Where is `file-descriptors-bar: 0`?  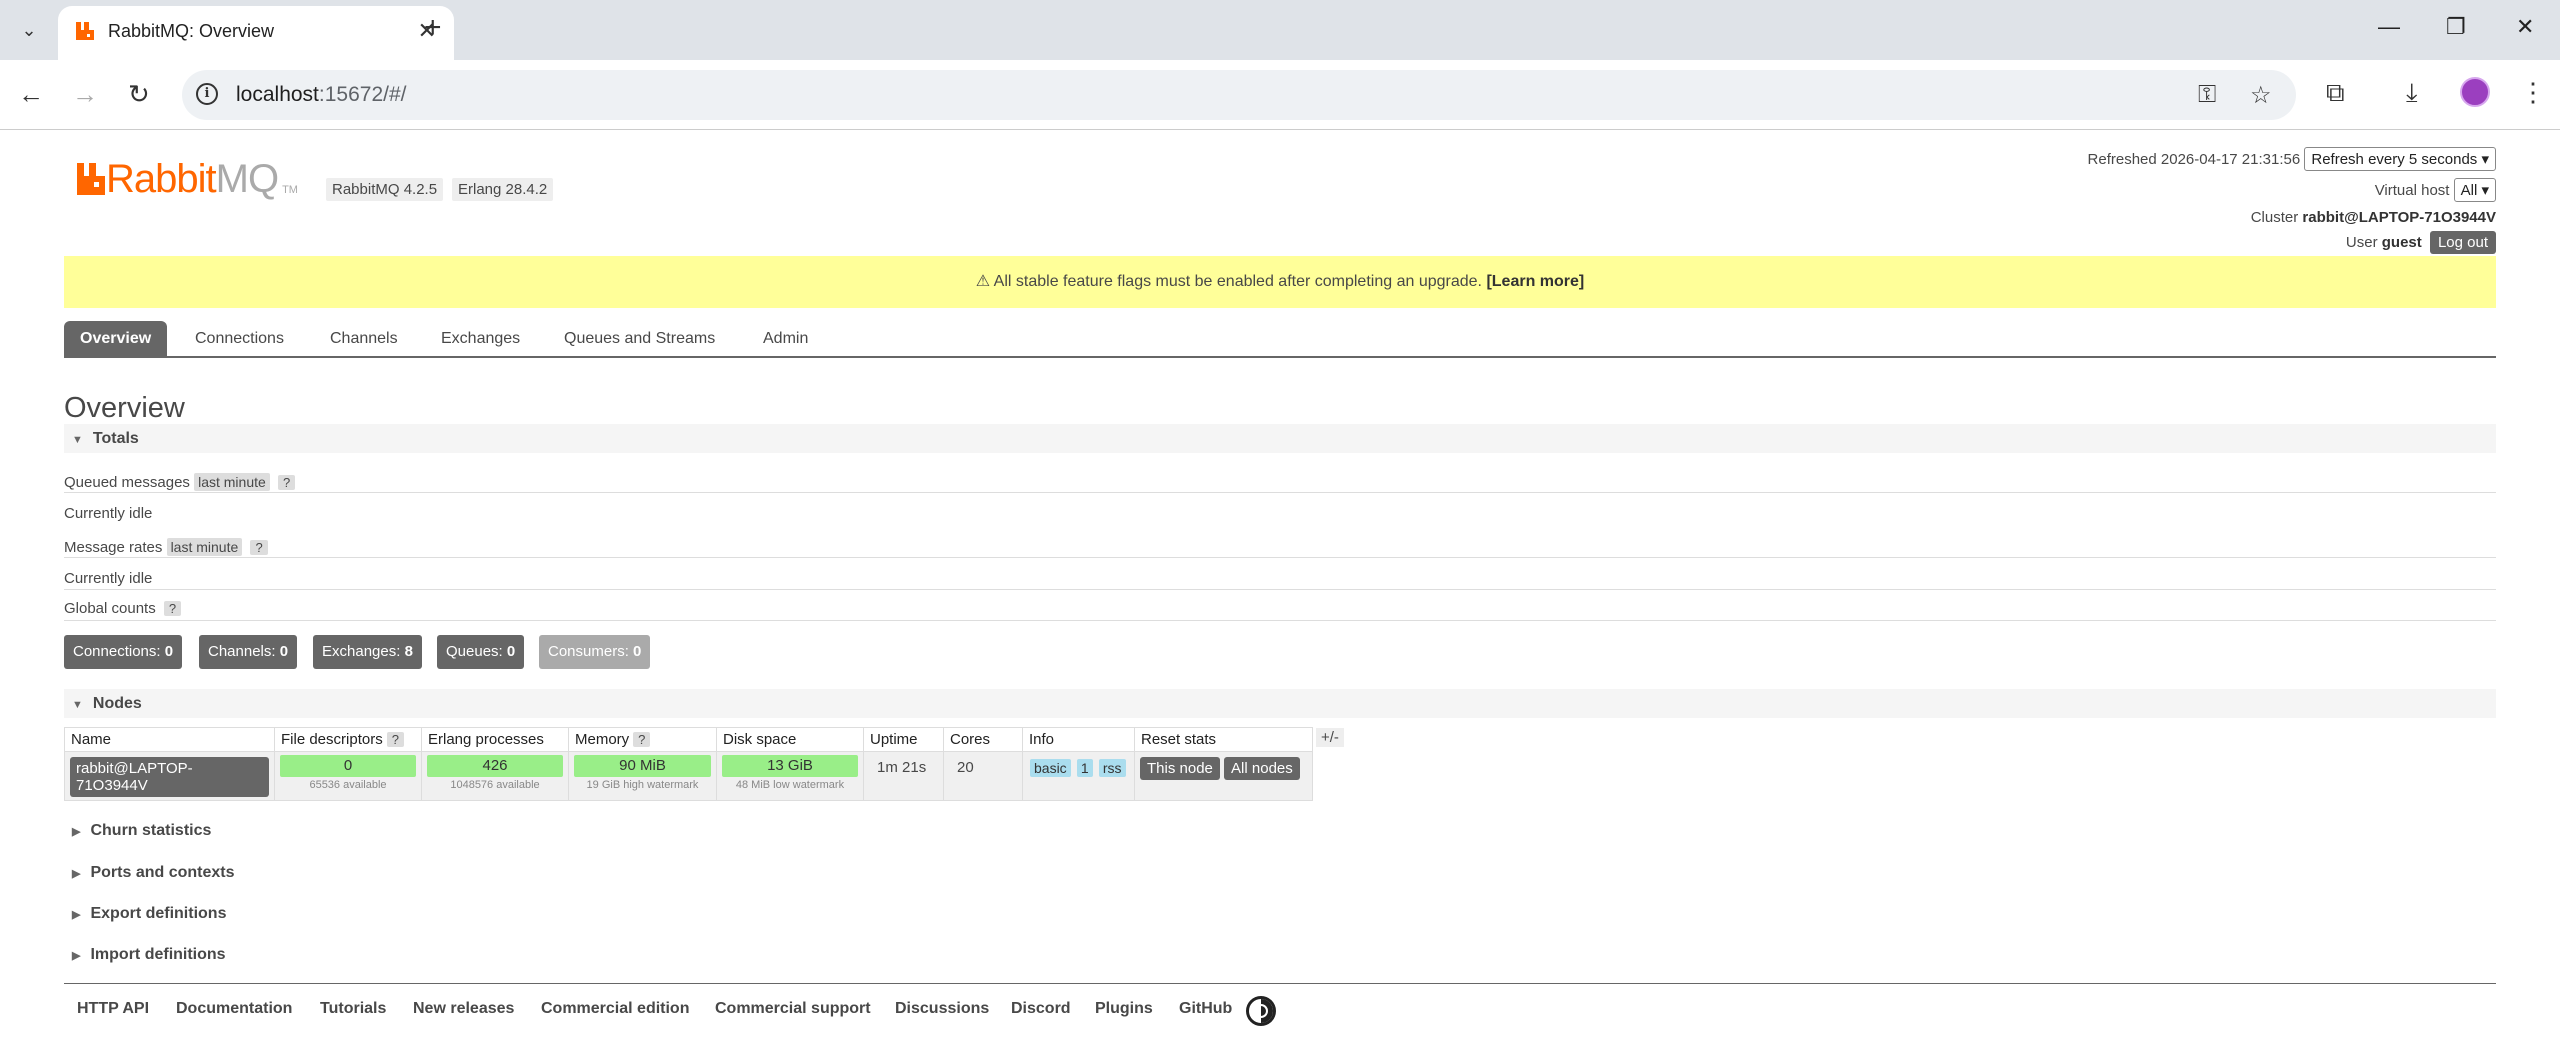
file-descriptors-bar: 0 is located at coordinates (348, 766).